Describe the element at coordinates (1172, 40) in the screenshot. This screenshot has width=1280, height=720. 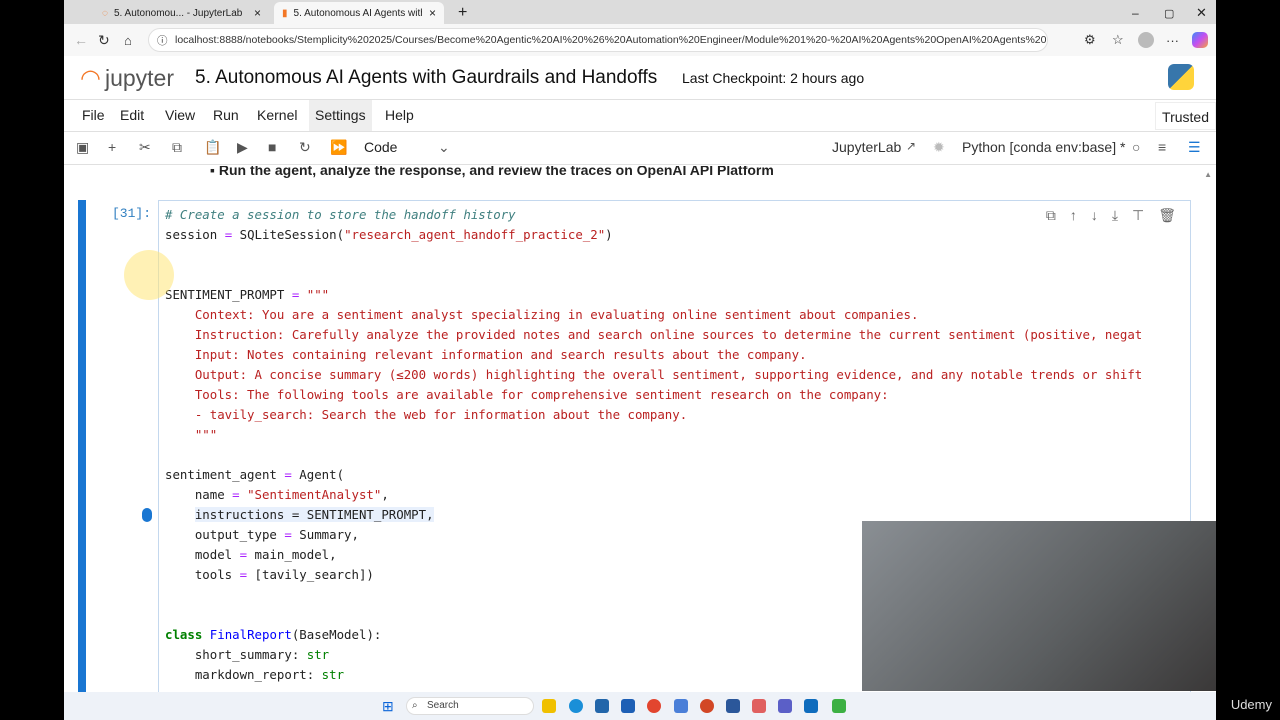
I see `more-icon: ···` at that location.